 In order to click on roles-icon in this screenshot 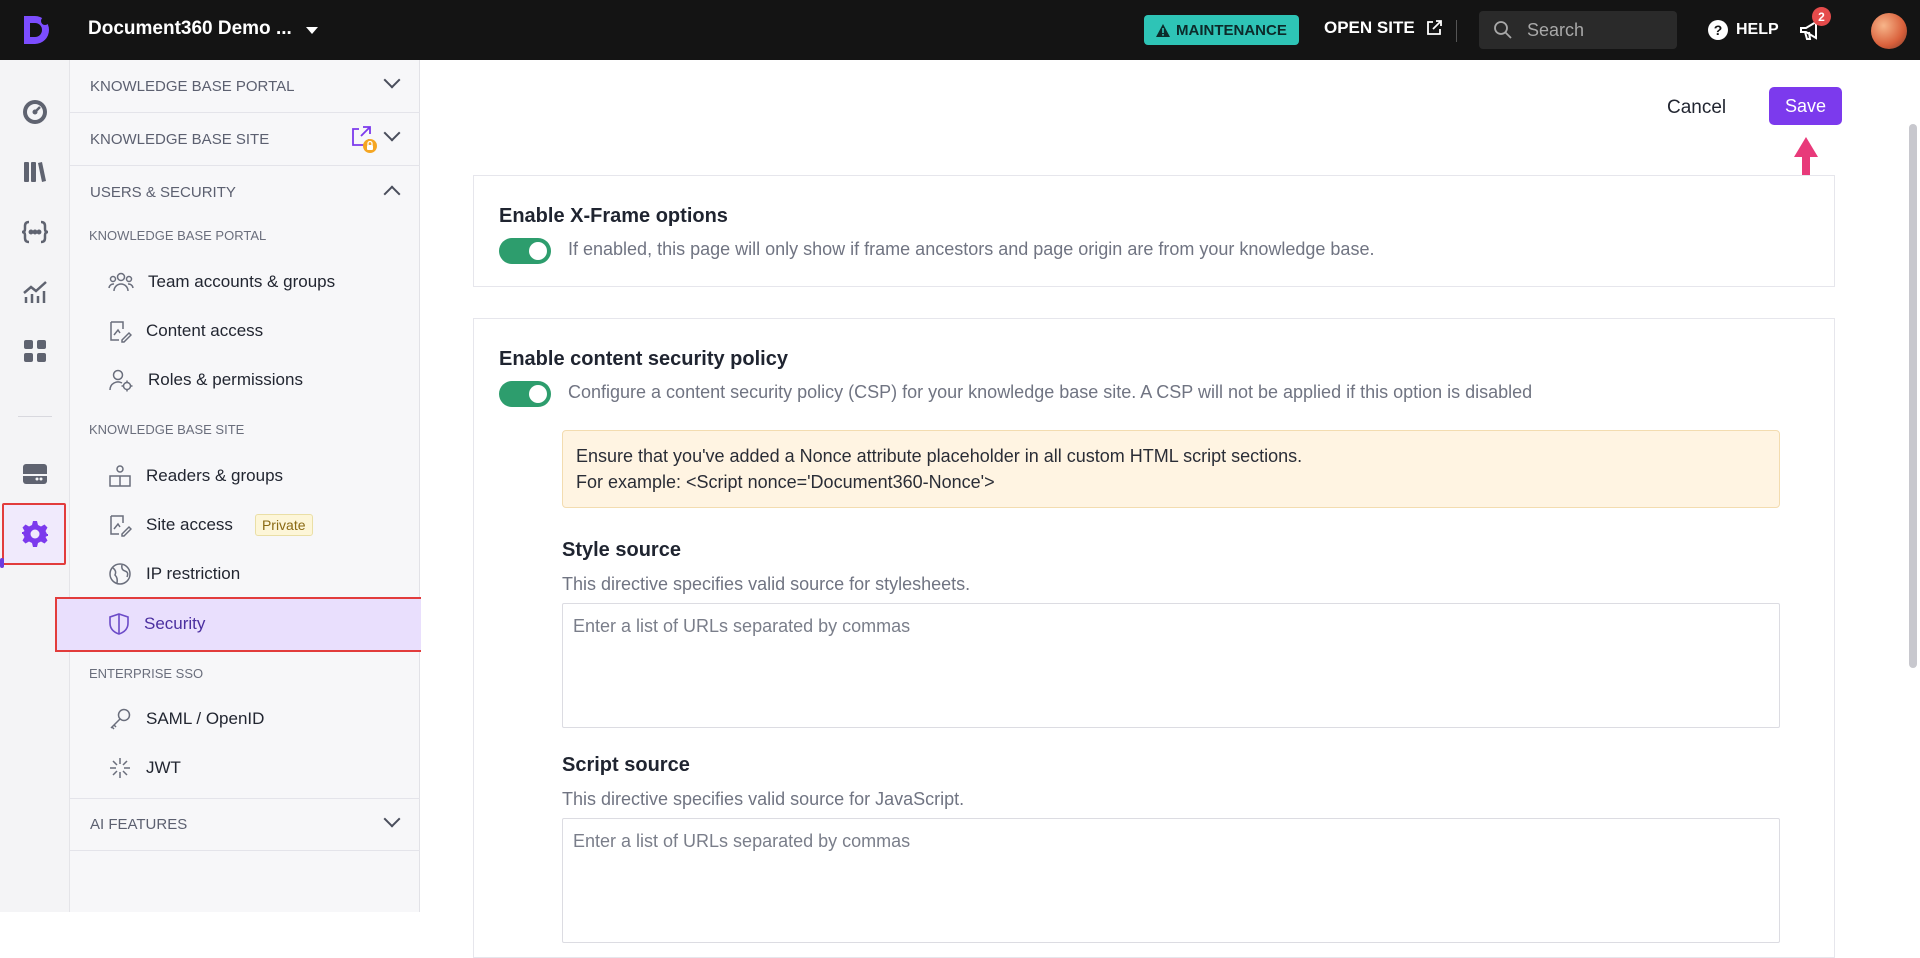, I will do `click(121, 380)`.